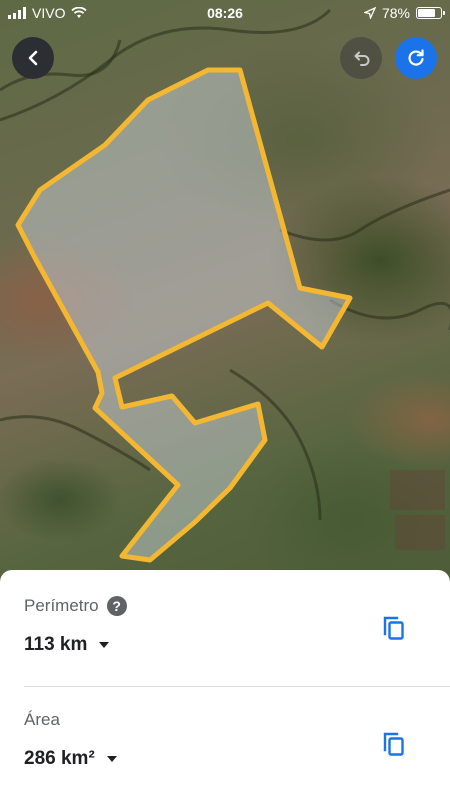  I want to click on area-unit-selector: 286 km², so click(225, 759).